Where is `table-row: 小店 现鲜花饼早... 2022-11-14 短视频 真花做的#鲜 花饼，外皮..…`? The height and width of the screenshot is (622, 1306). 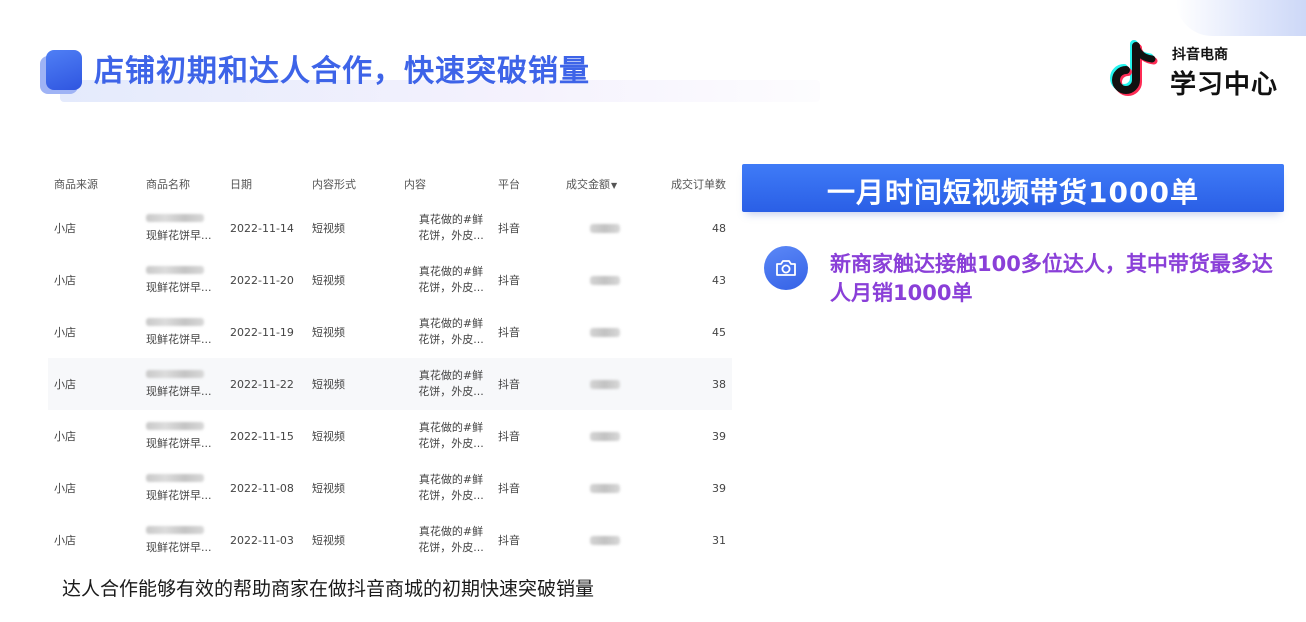 table-row: 小店 现鲜花饼早... 2022-11-14 短视频 真花做的#鲜 花饼，外皮..… is located at coordinates (390, 228).